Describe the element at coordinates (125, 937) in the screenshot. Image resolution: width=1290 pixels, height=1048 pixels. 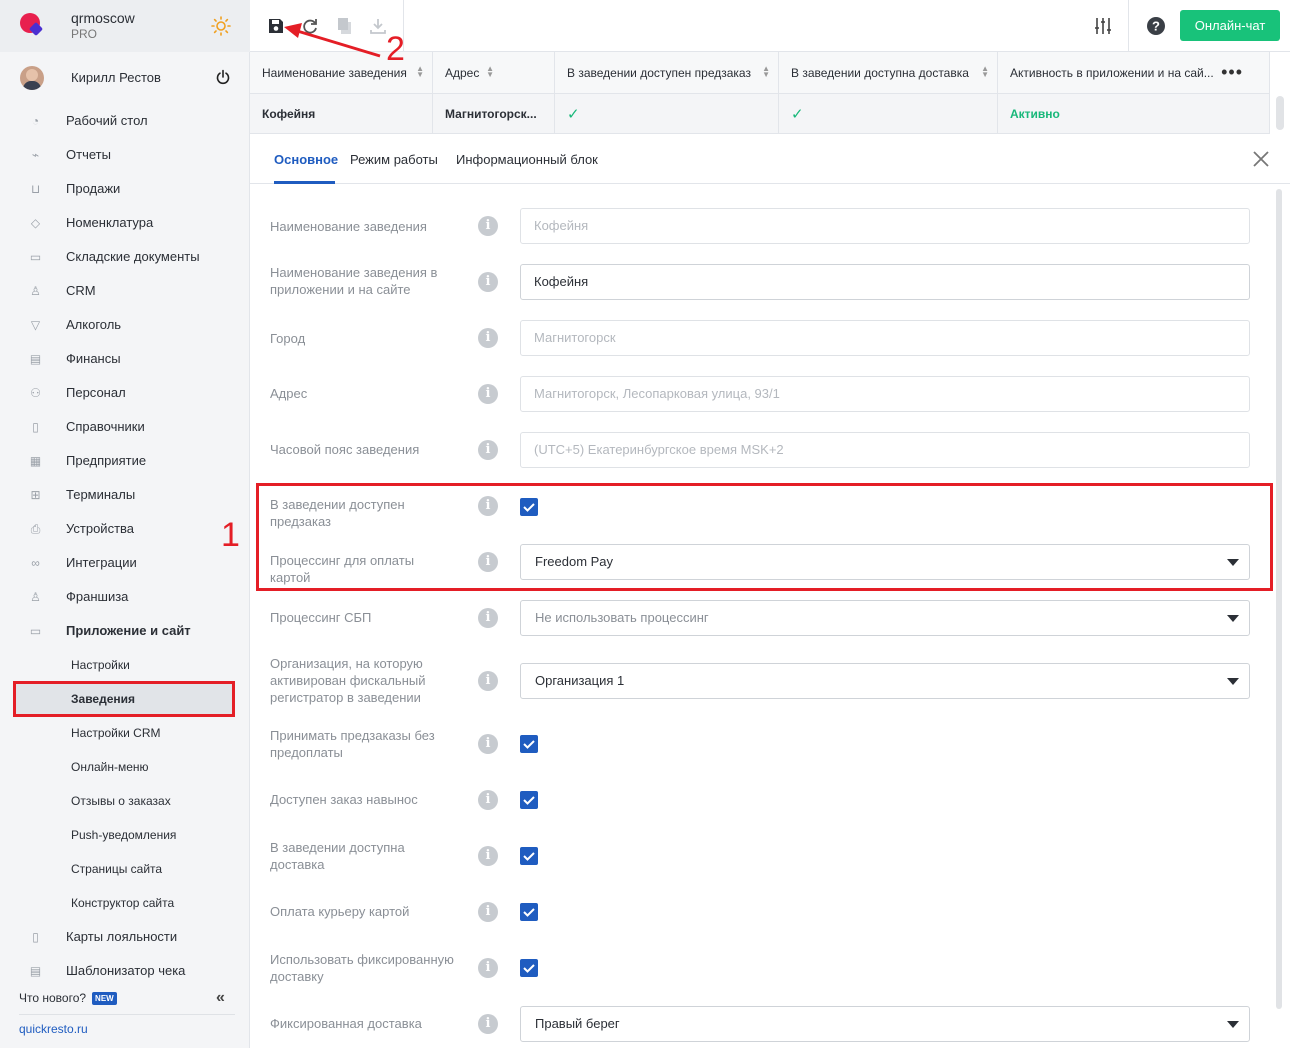
I see `sidebar-item-loyalty-cards: ▯ Карты лояльности` at that location.